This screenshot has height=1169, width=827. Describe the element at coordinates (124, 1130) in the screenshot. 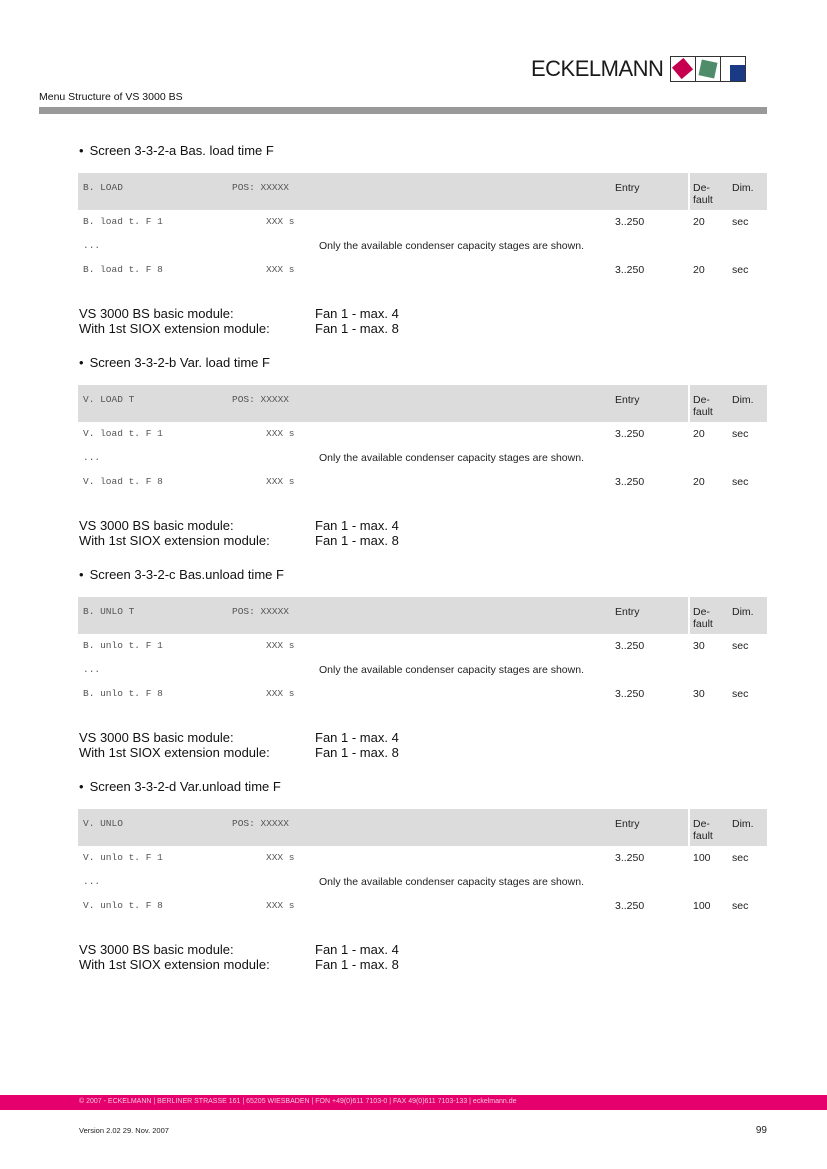

I see `version-info: Version 2.02 29. Nov. 2007` at that location.